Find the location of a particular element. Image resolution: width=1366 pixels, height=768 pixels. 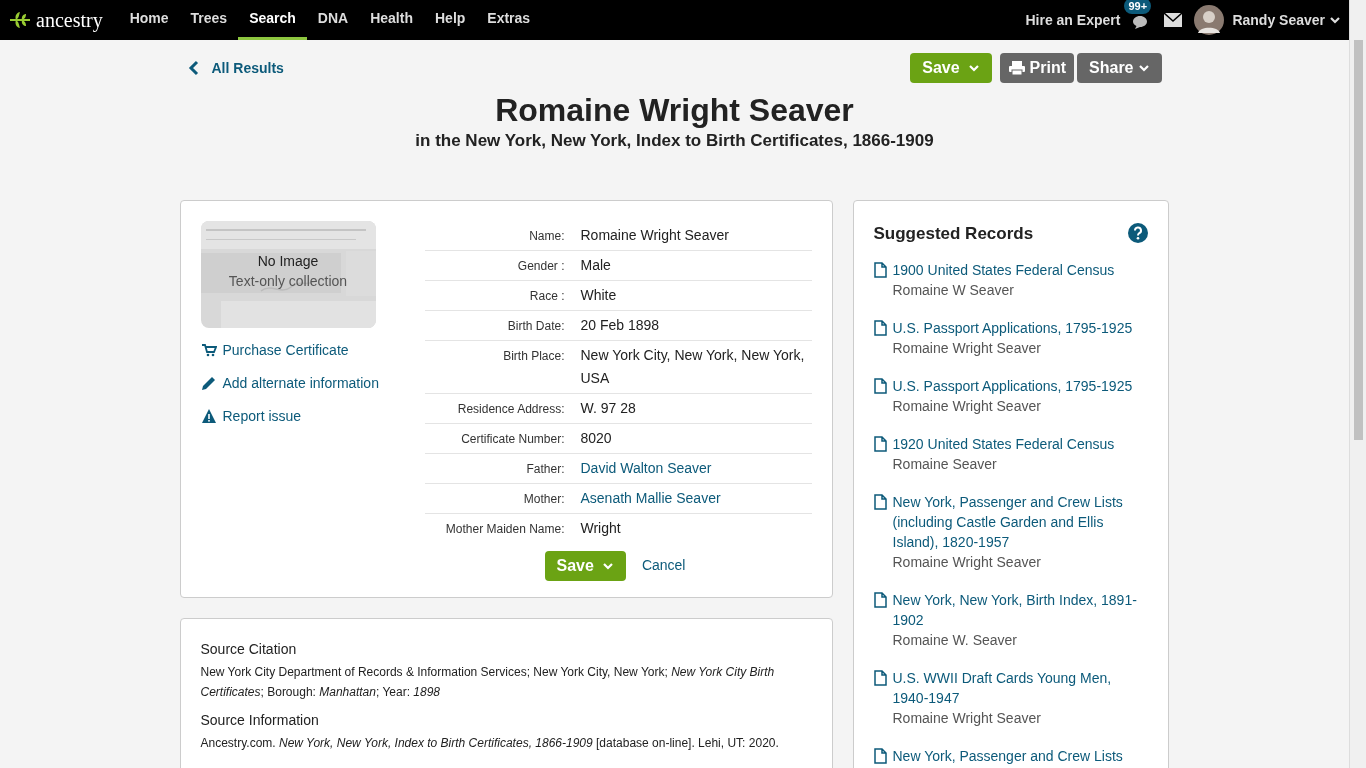

field-label: Certificate Number: is located at coordinates (512, 439).